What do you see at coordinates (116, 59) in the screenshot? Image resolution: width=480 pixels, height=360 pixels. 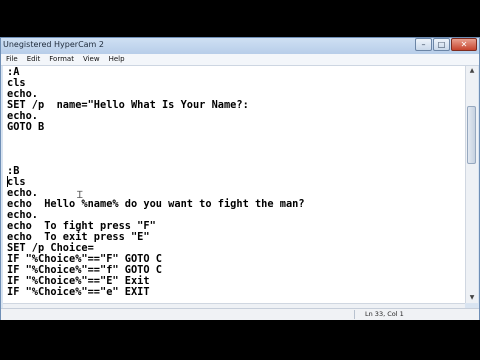 I see `menu-help: Help` at bounding box center [116, 59].